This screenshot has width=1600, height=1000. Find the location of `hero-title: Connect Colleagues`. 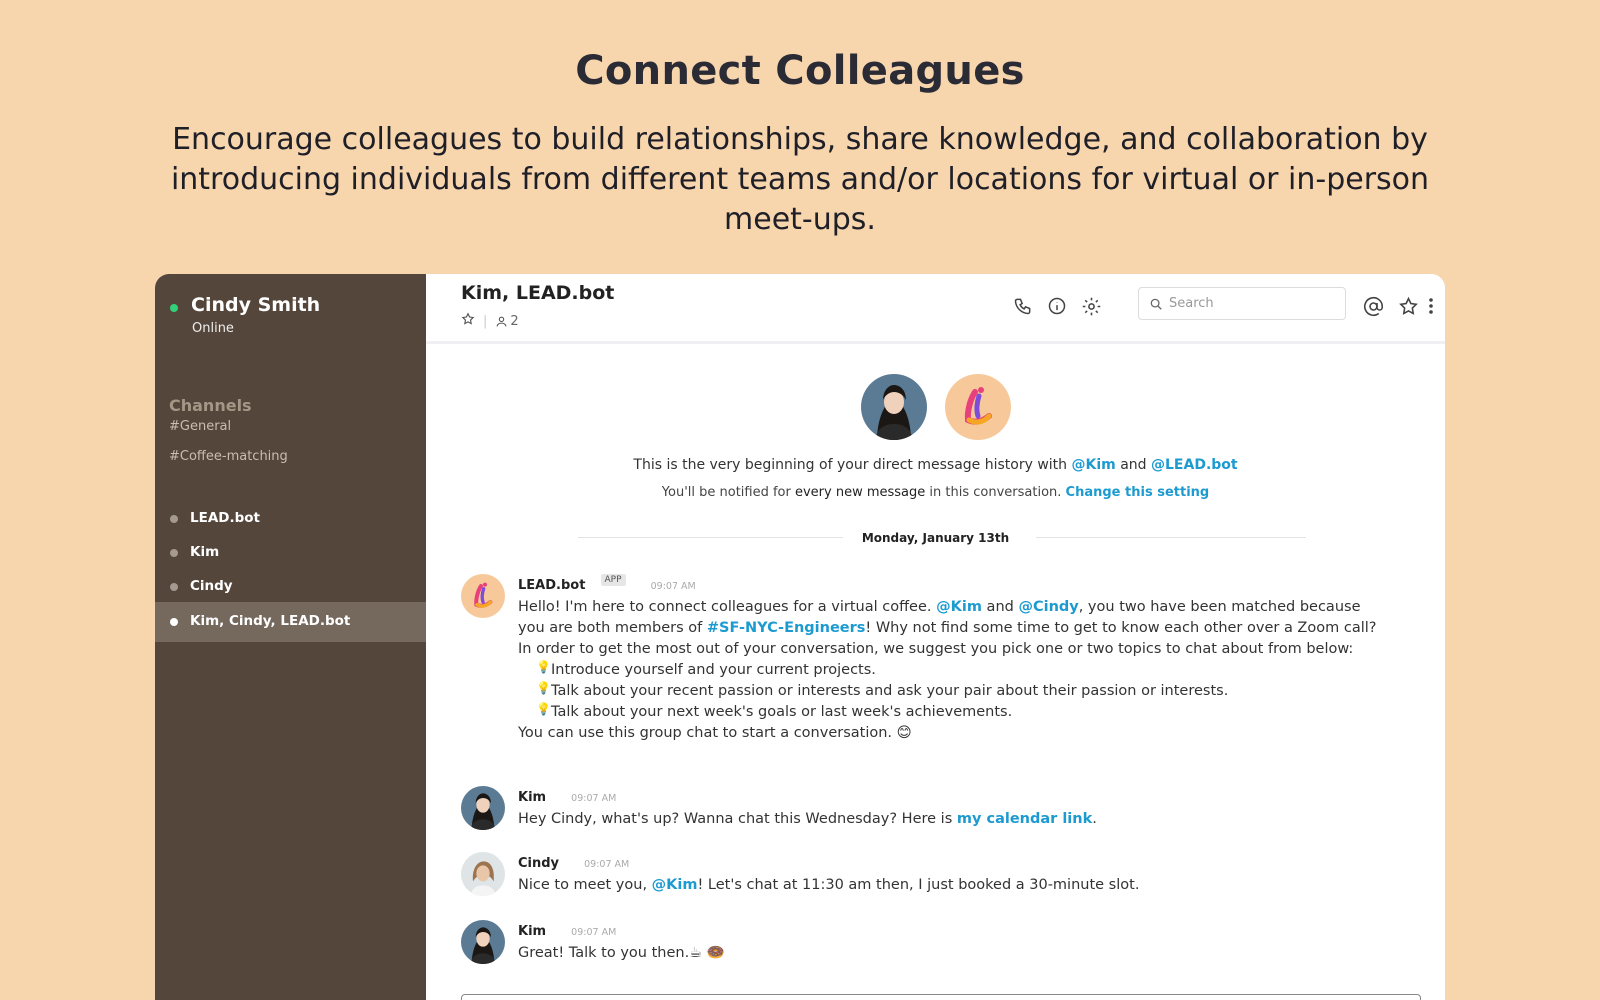

hero-title: Connect Colleagues is located at coordinates (800, 71).